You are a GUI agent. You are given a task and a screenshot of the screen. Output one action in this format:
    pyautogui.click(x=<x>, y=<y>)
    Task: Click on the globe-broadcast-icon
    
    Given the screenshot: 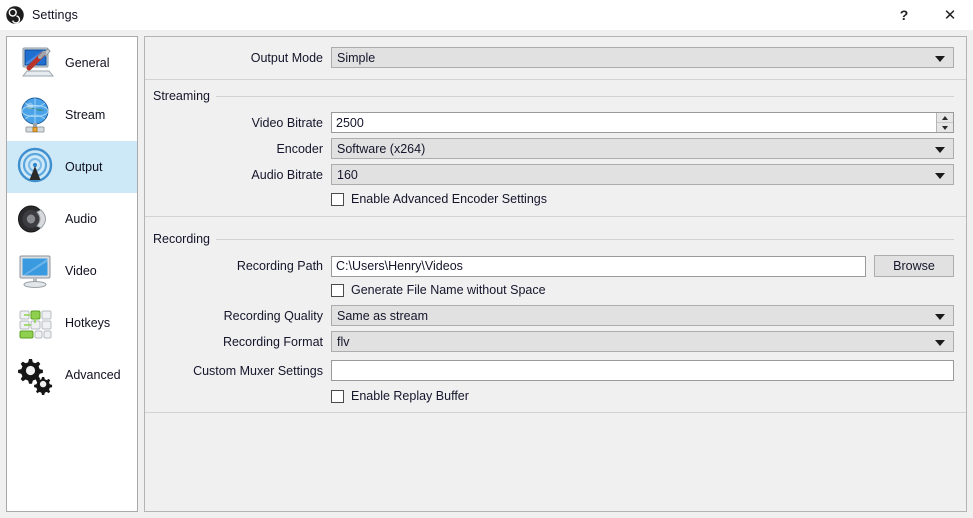 What is the action you would take?
    pyautogui.click(x=35, y=115)
    